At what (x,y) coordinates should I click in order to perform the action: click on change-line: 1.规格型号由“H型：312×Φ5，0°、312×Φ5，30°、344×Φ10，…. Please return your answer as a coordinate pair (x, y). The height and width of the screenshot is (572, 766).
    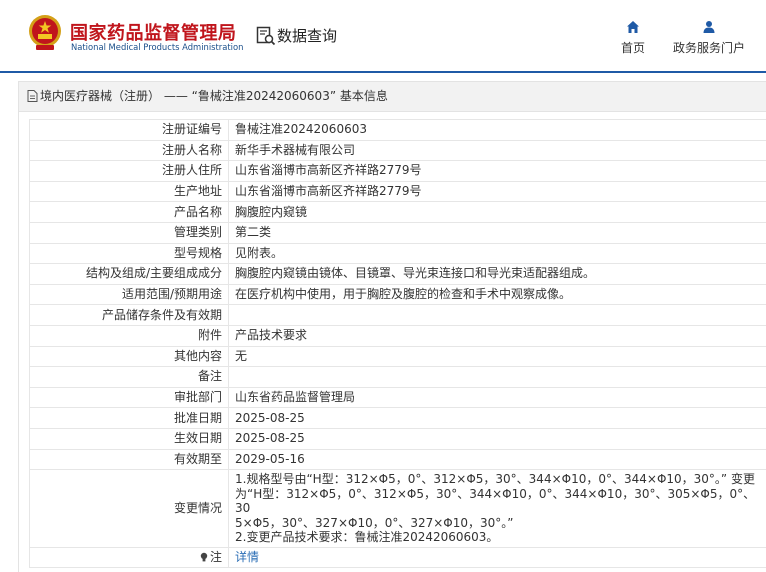
    Looking at the image, I should click on (495, 479).